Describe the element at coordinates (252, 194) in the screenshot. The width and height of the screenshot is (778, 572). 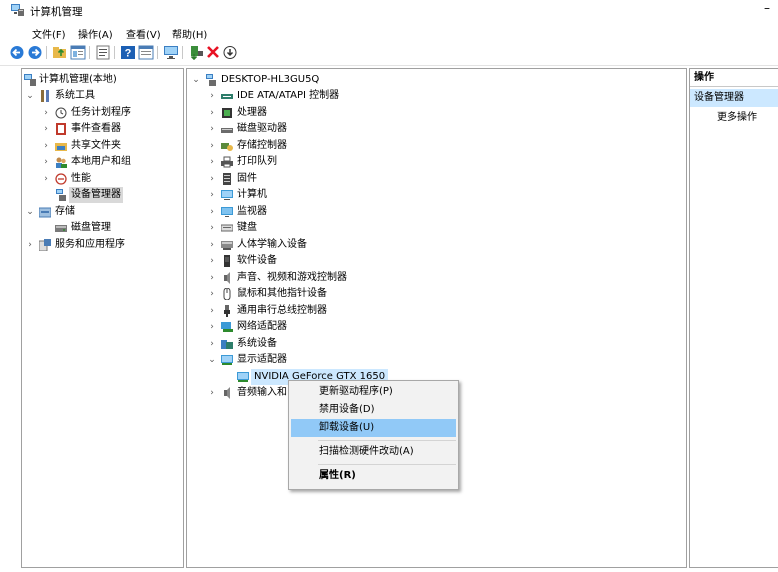
I see `category-label: 计算机` at that location.